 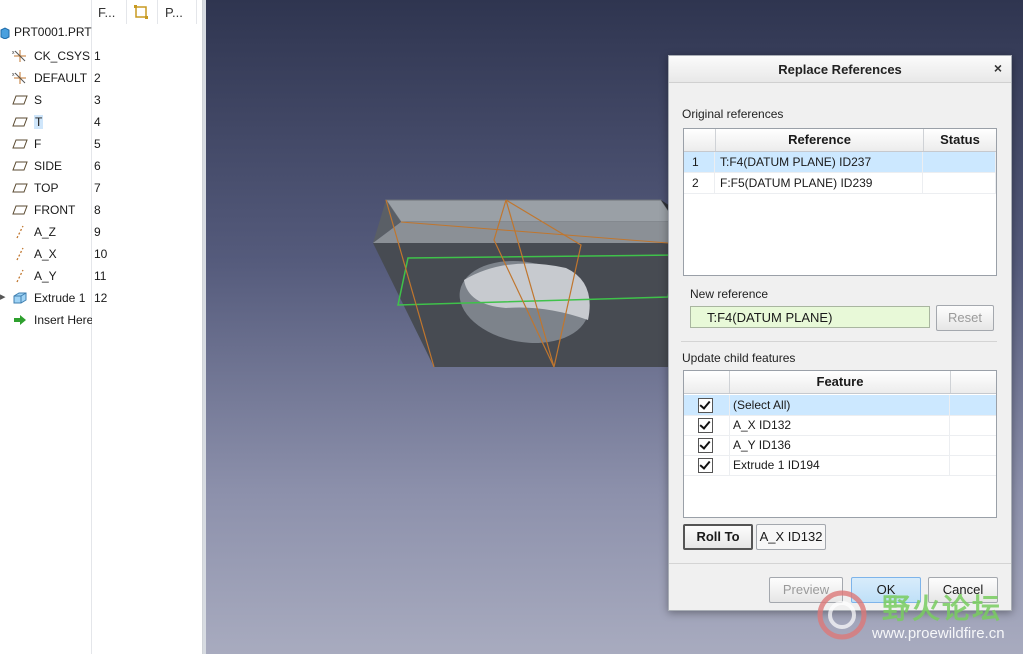 I want to click on table-row: 1 T:F4(DATUM PLANE) ID237, so click(x=840, y=162).